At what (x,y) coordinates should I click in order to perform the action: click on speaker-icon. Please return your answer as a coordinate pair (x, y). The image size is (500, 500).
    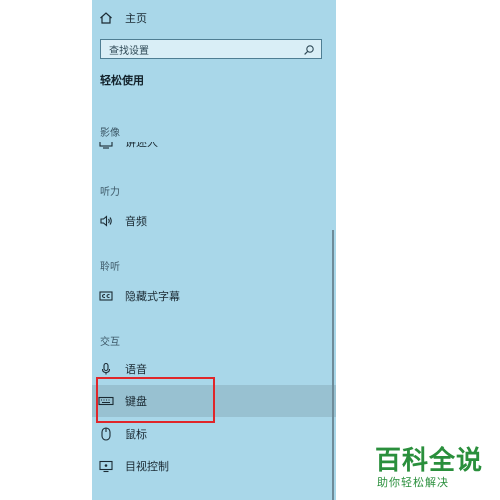
    Looking at the image, I should click on (106, 221).